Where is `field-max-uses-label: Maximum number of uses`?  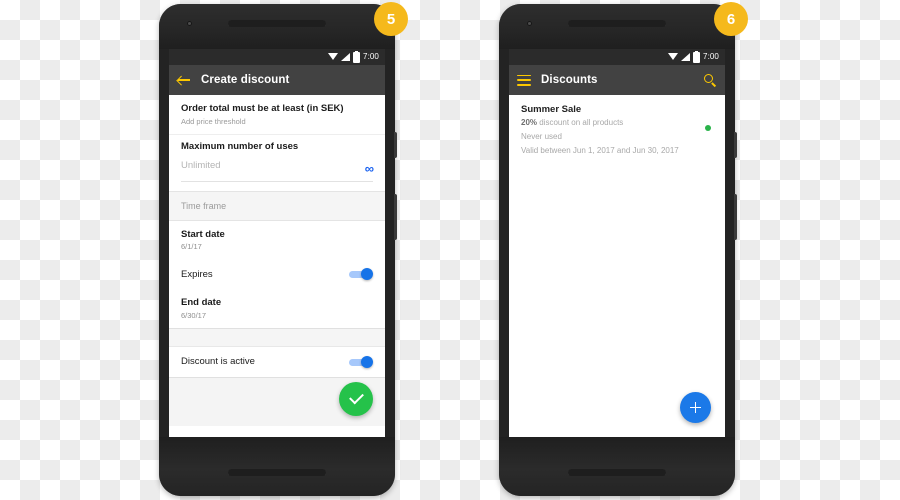 field-max-uses-label: Maximum number of uses is located at coordinates (240, 146).